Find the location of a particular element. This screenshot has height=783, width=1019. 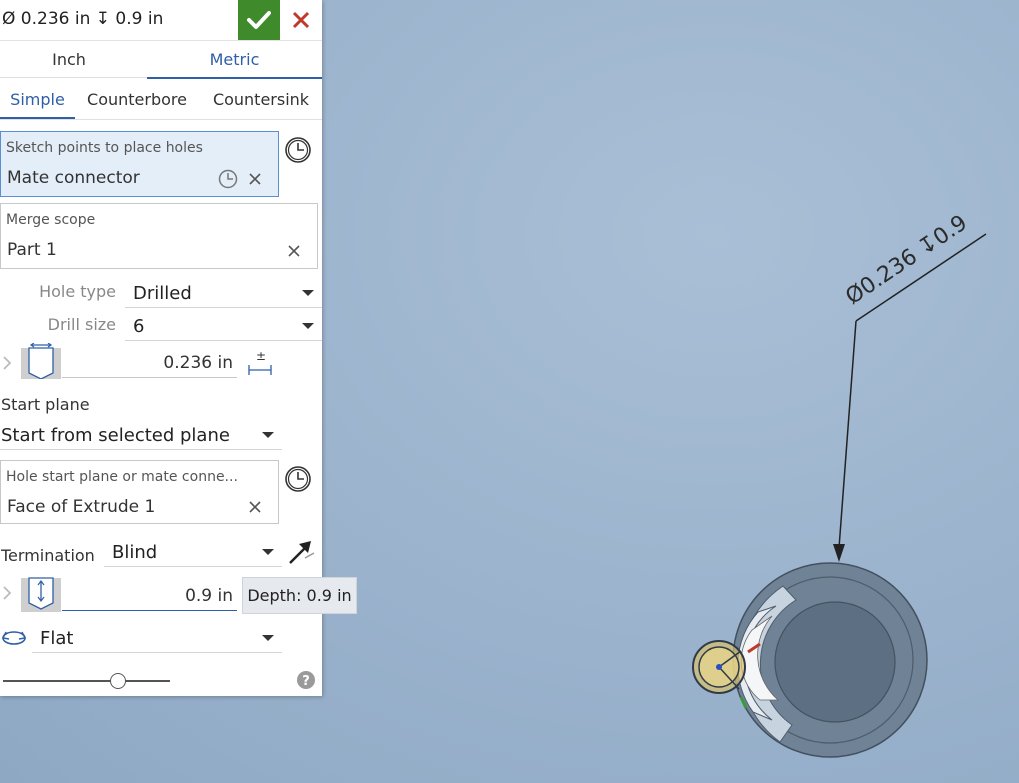

start-plane-select: Start from selected plane is located at coordinates (141, 435).